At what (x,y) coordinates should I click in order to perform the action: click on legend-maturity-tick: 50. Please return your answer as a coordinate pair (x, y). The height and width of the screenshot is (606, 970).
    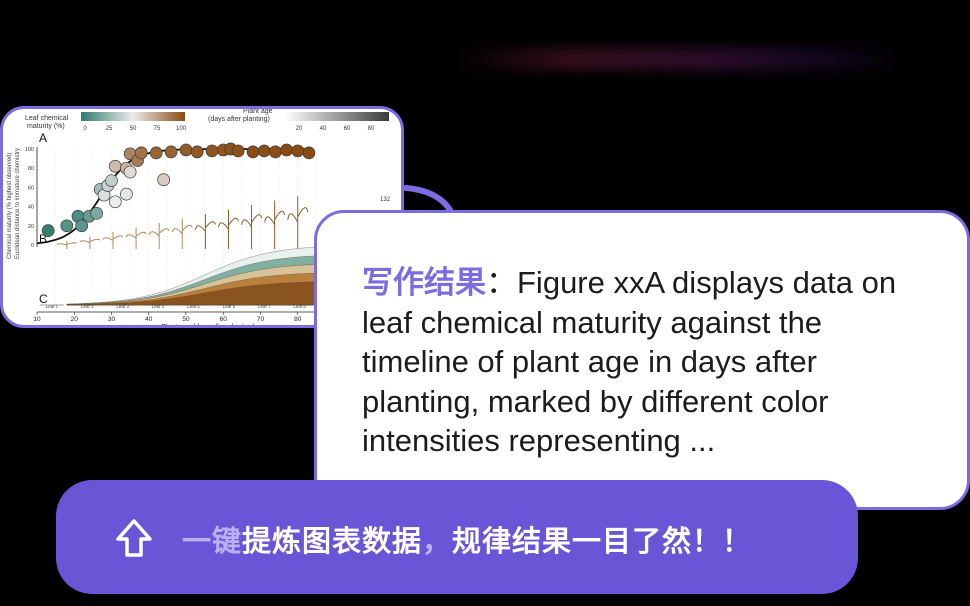
    Looking at the image, I should click on (133, 129).